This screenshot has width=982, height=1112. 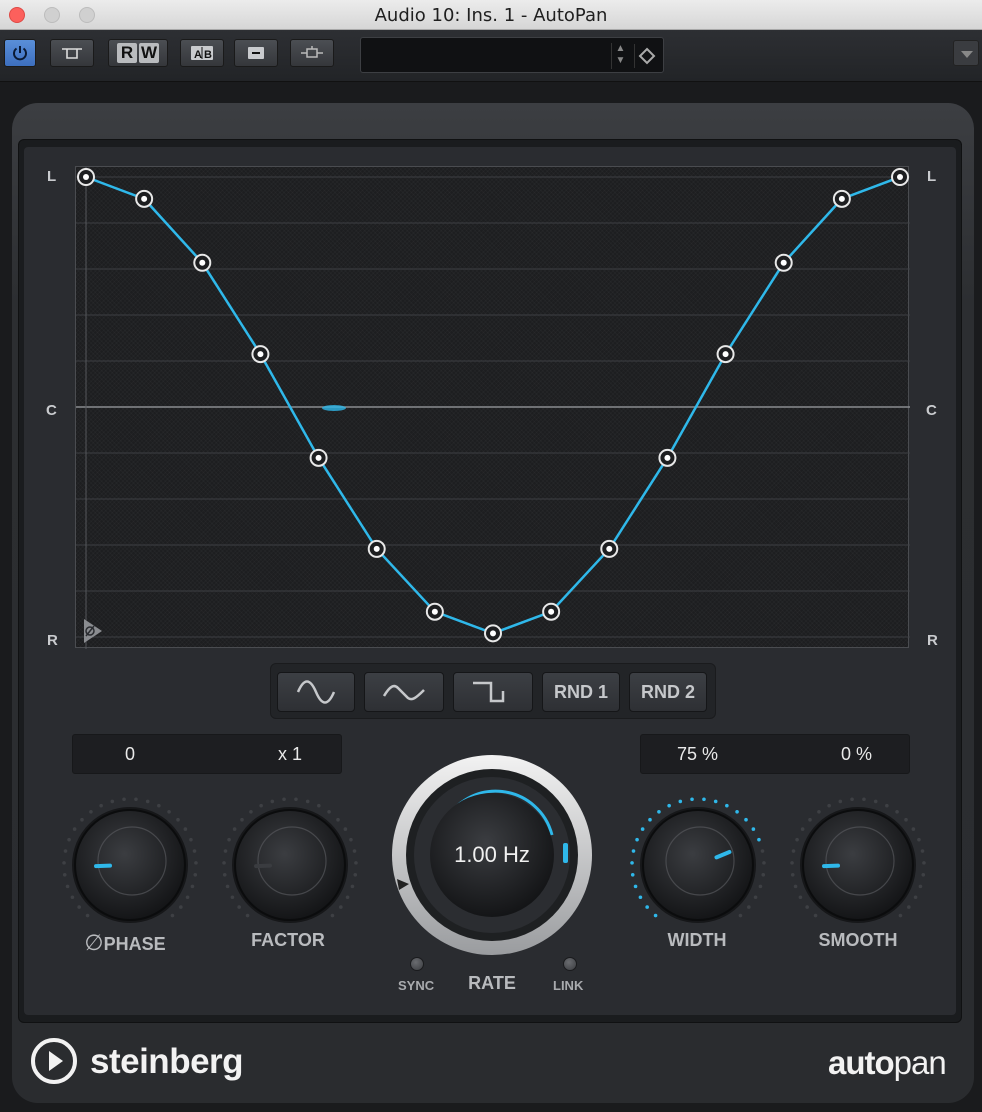 What do you see at coordinates (149, 53) in the screenshot?
I see `write-automation-button: W` at bounding box center [149, 53].